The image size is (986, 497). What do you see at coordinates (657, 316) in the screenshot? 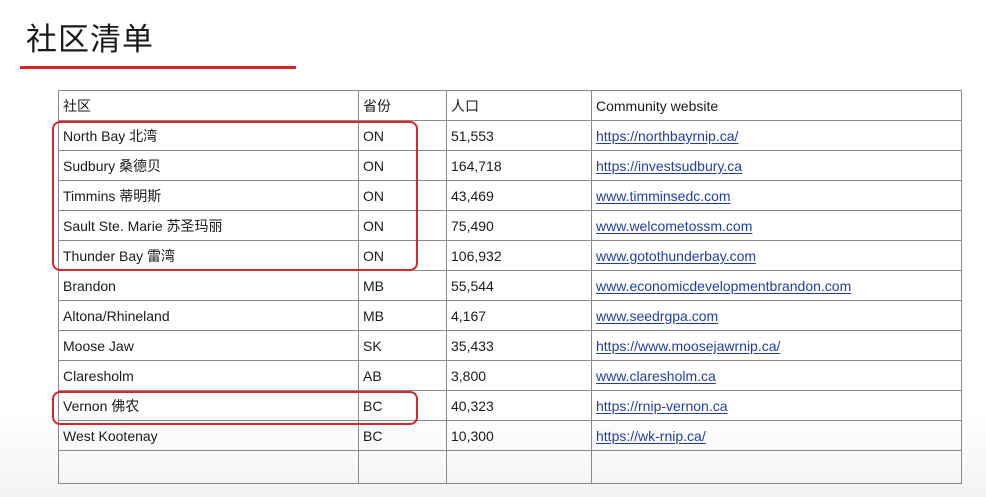
I see `website-link: www.seedrgpa.com` at bounding box center [657, 316].